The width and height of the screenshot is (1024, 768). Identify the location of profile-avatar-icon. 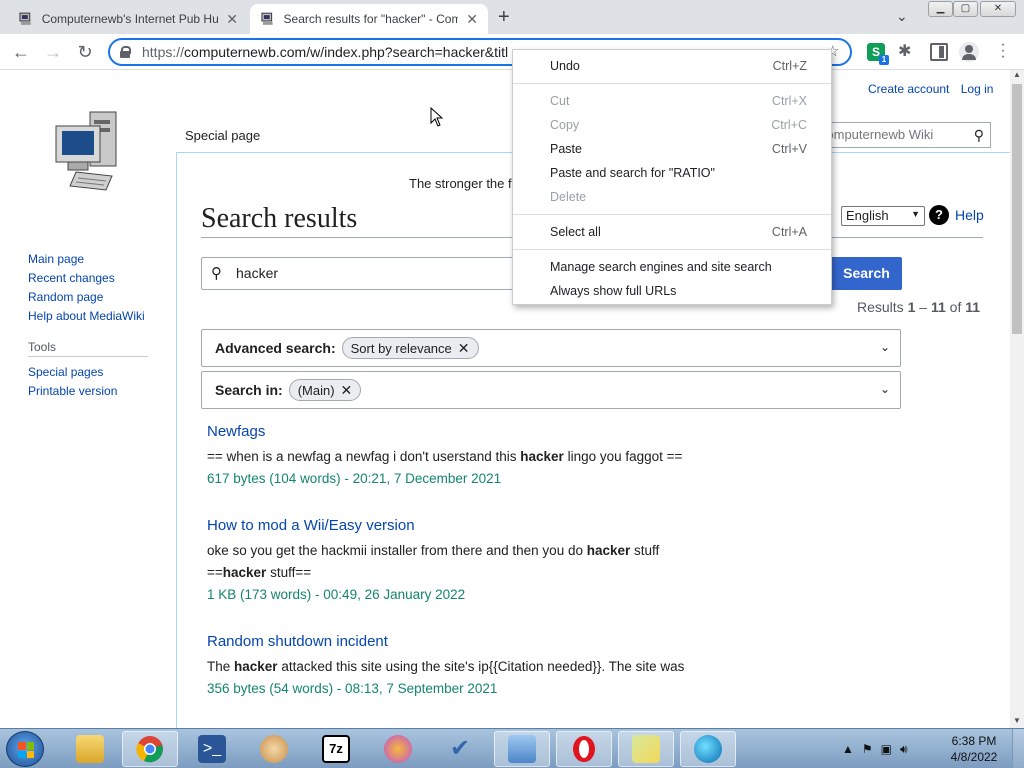
(969, 52).